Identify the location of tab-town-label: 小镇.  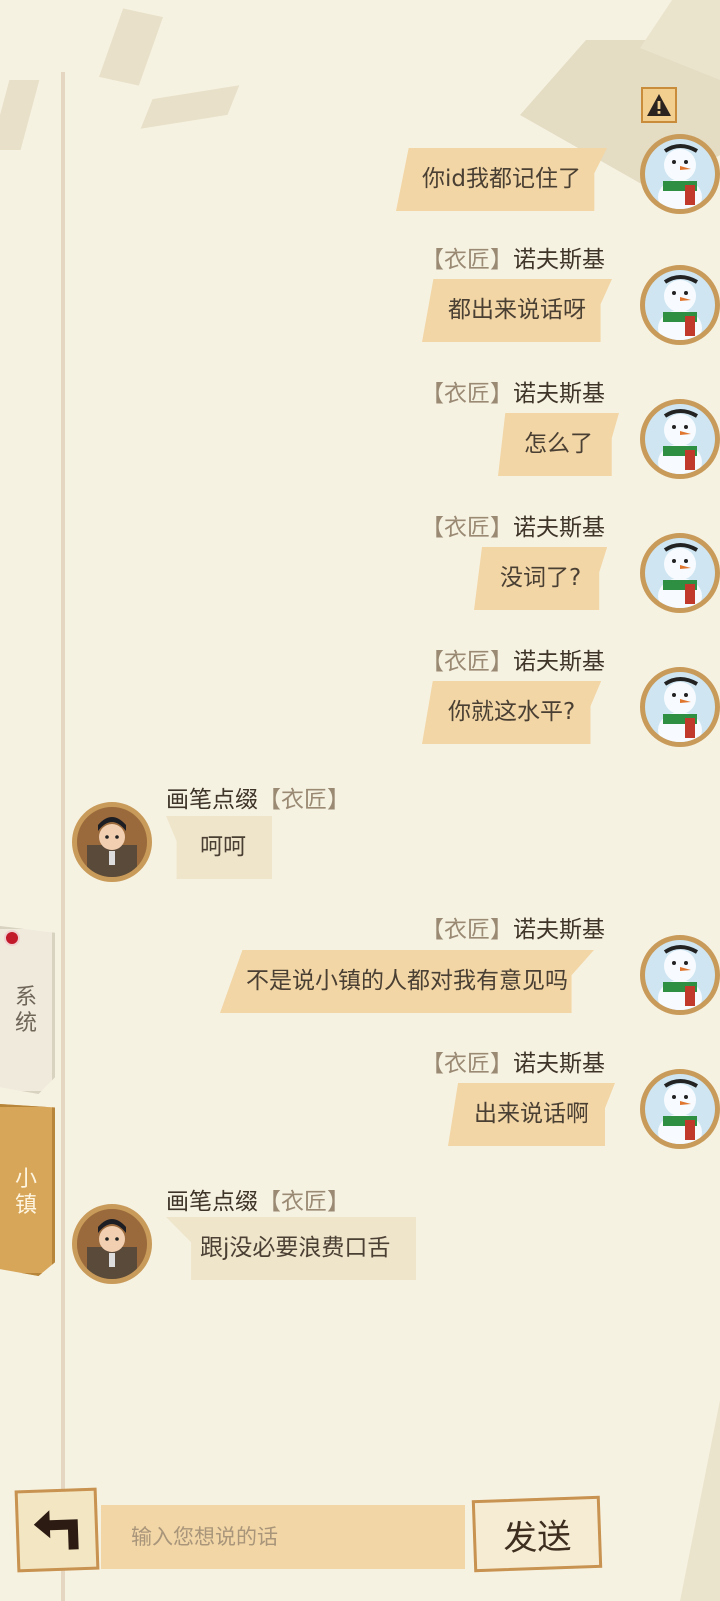
(25, 1192).